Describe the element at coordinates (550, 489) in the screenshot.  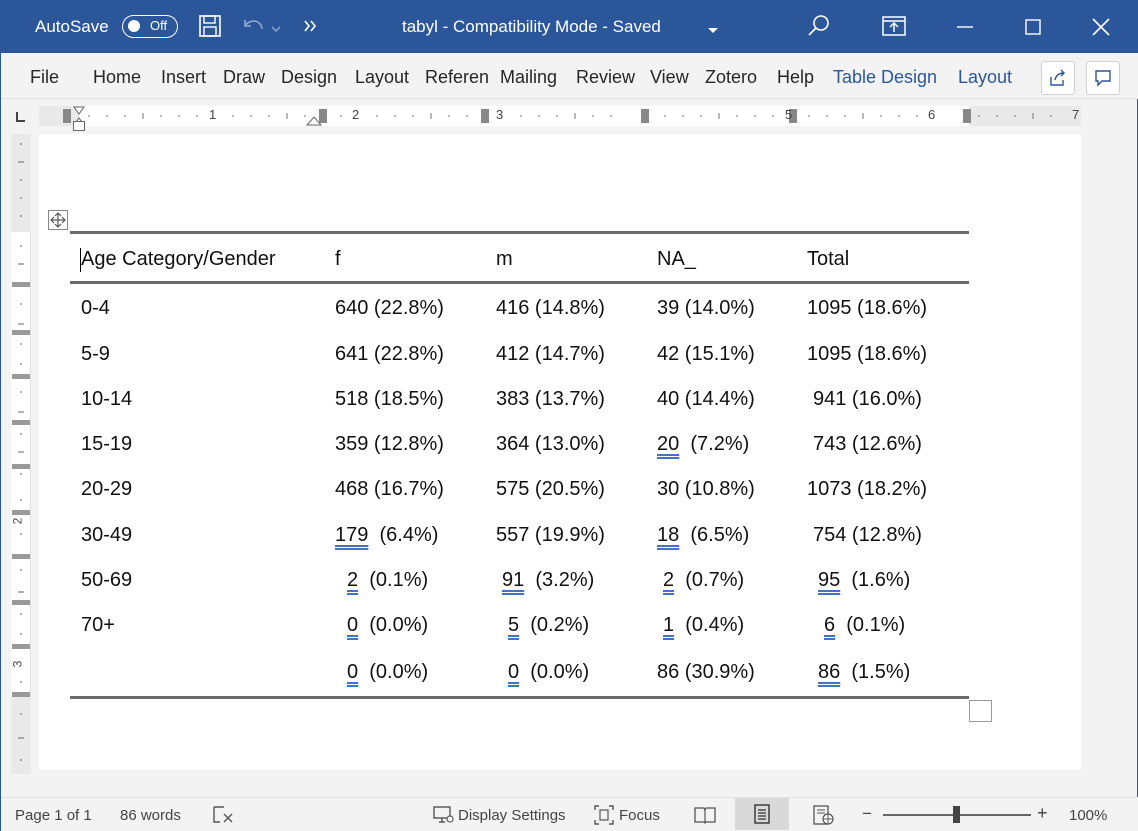
I see `table-cell-m: 575 (20.5%)` at that location.